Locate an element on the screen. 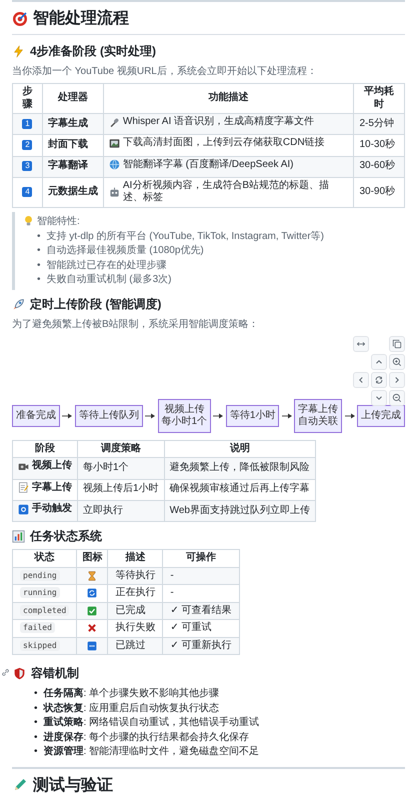  microphone-icon is located at coordinates (114, 122).